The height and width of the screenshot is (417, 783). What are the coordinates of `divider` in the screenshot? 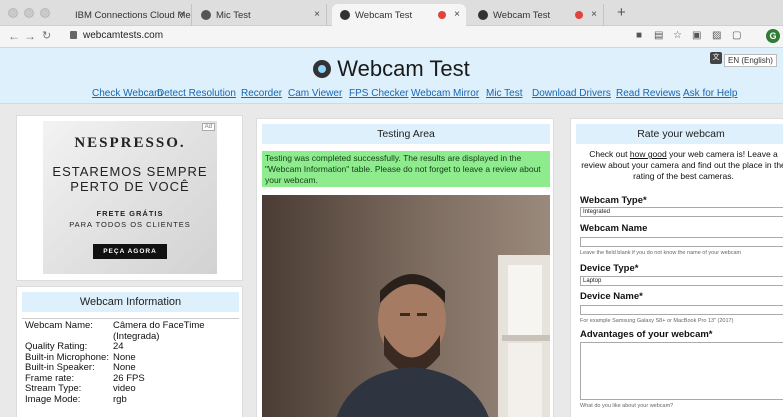 It's located at (130, 318).